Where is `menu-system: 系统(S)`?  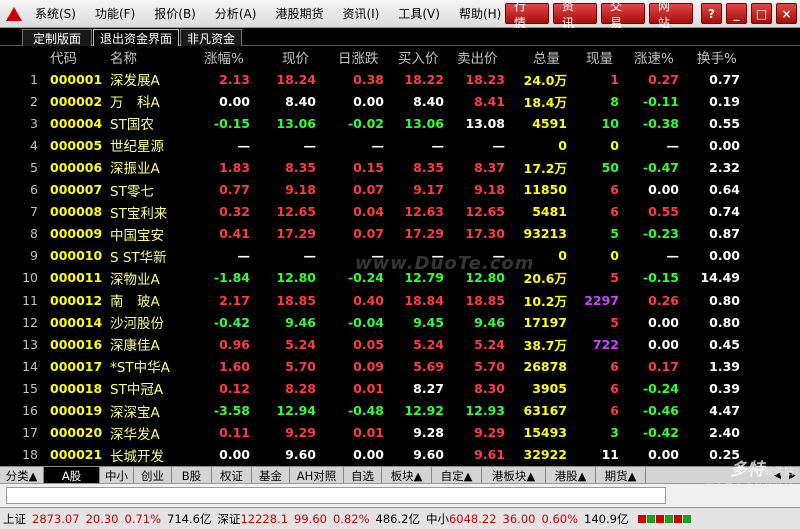
menu-system: 系统(S) is located at coordinates (55, 13).